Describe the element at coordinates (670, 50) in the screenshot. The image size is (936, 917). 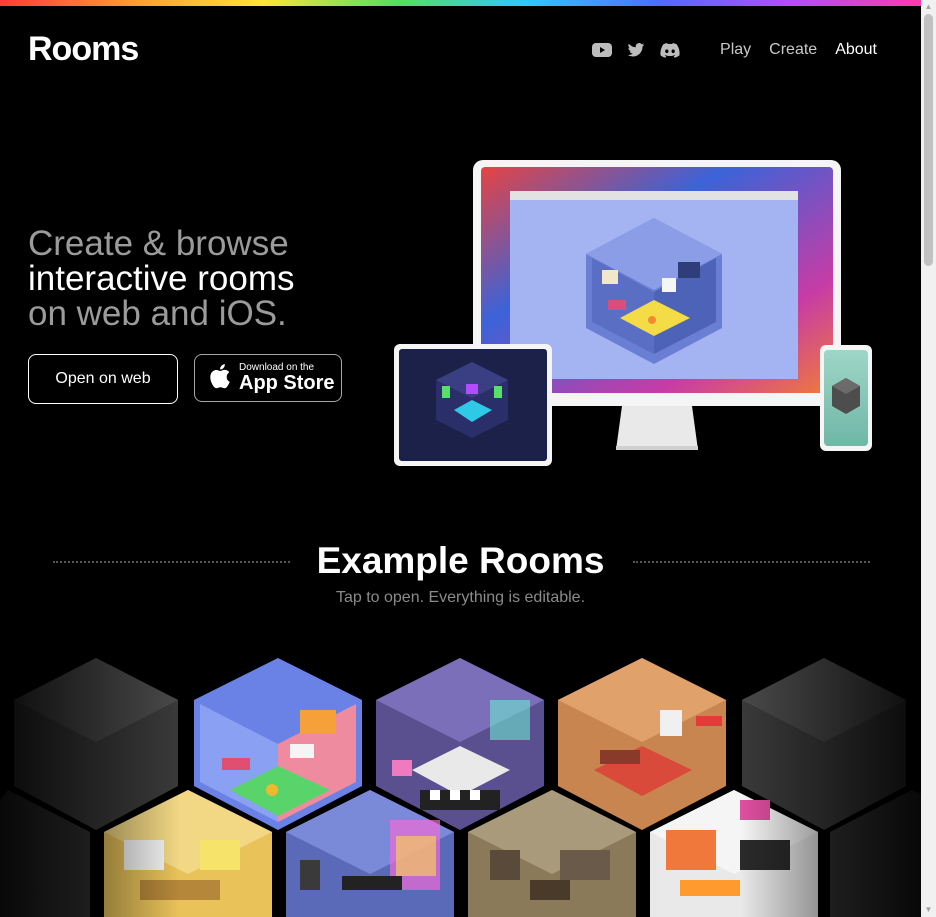
I see `discord-icon` at that location.